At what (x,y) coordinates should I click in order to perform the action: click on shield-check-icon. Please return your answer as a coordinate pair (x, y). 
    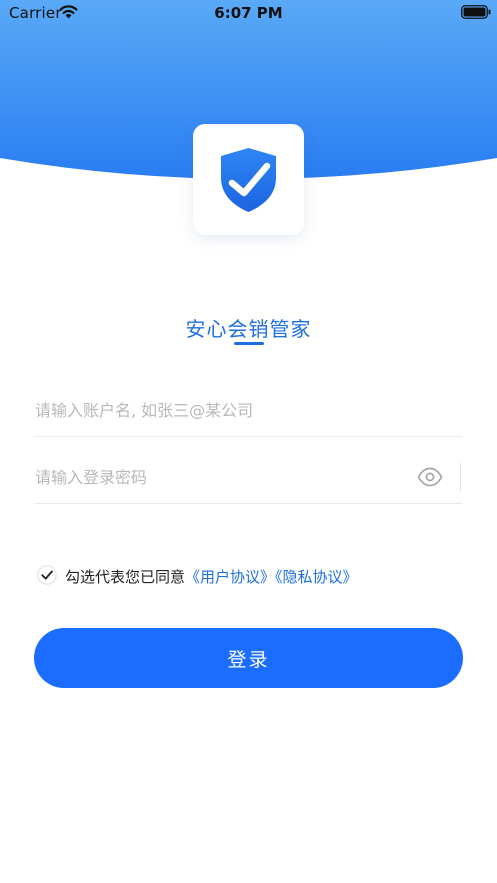
    Looking at the image, I should click on (248, 180).